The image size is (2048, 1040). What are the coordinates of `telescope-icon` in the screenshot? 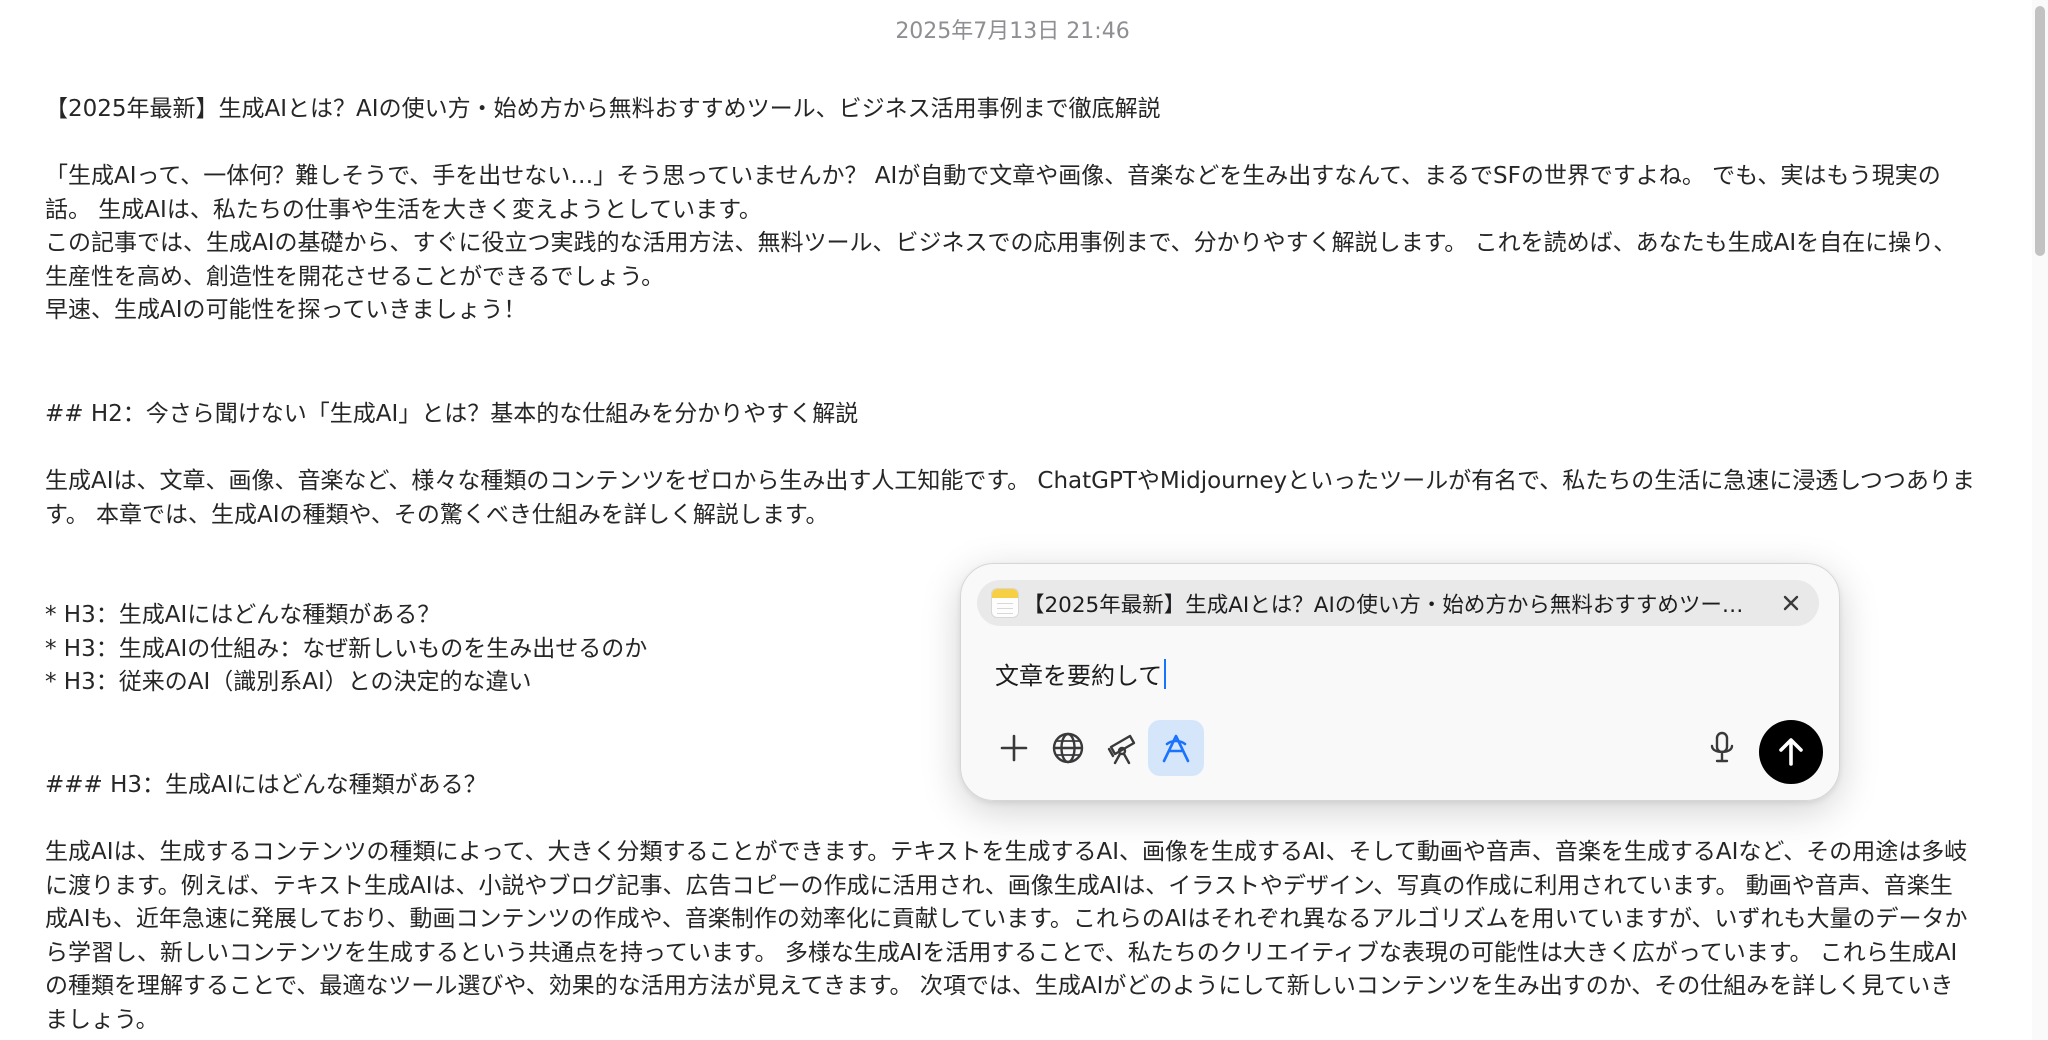 It's located at (1121, 749).